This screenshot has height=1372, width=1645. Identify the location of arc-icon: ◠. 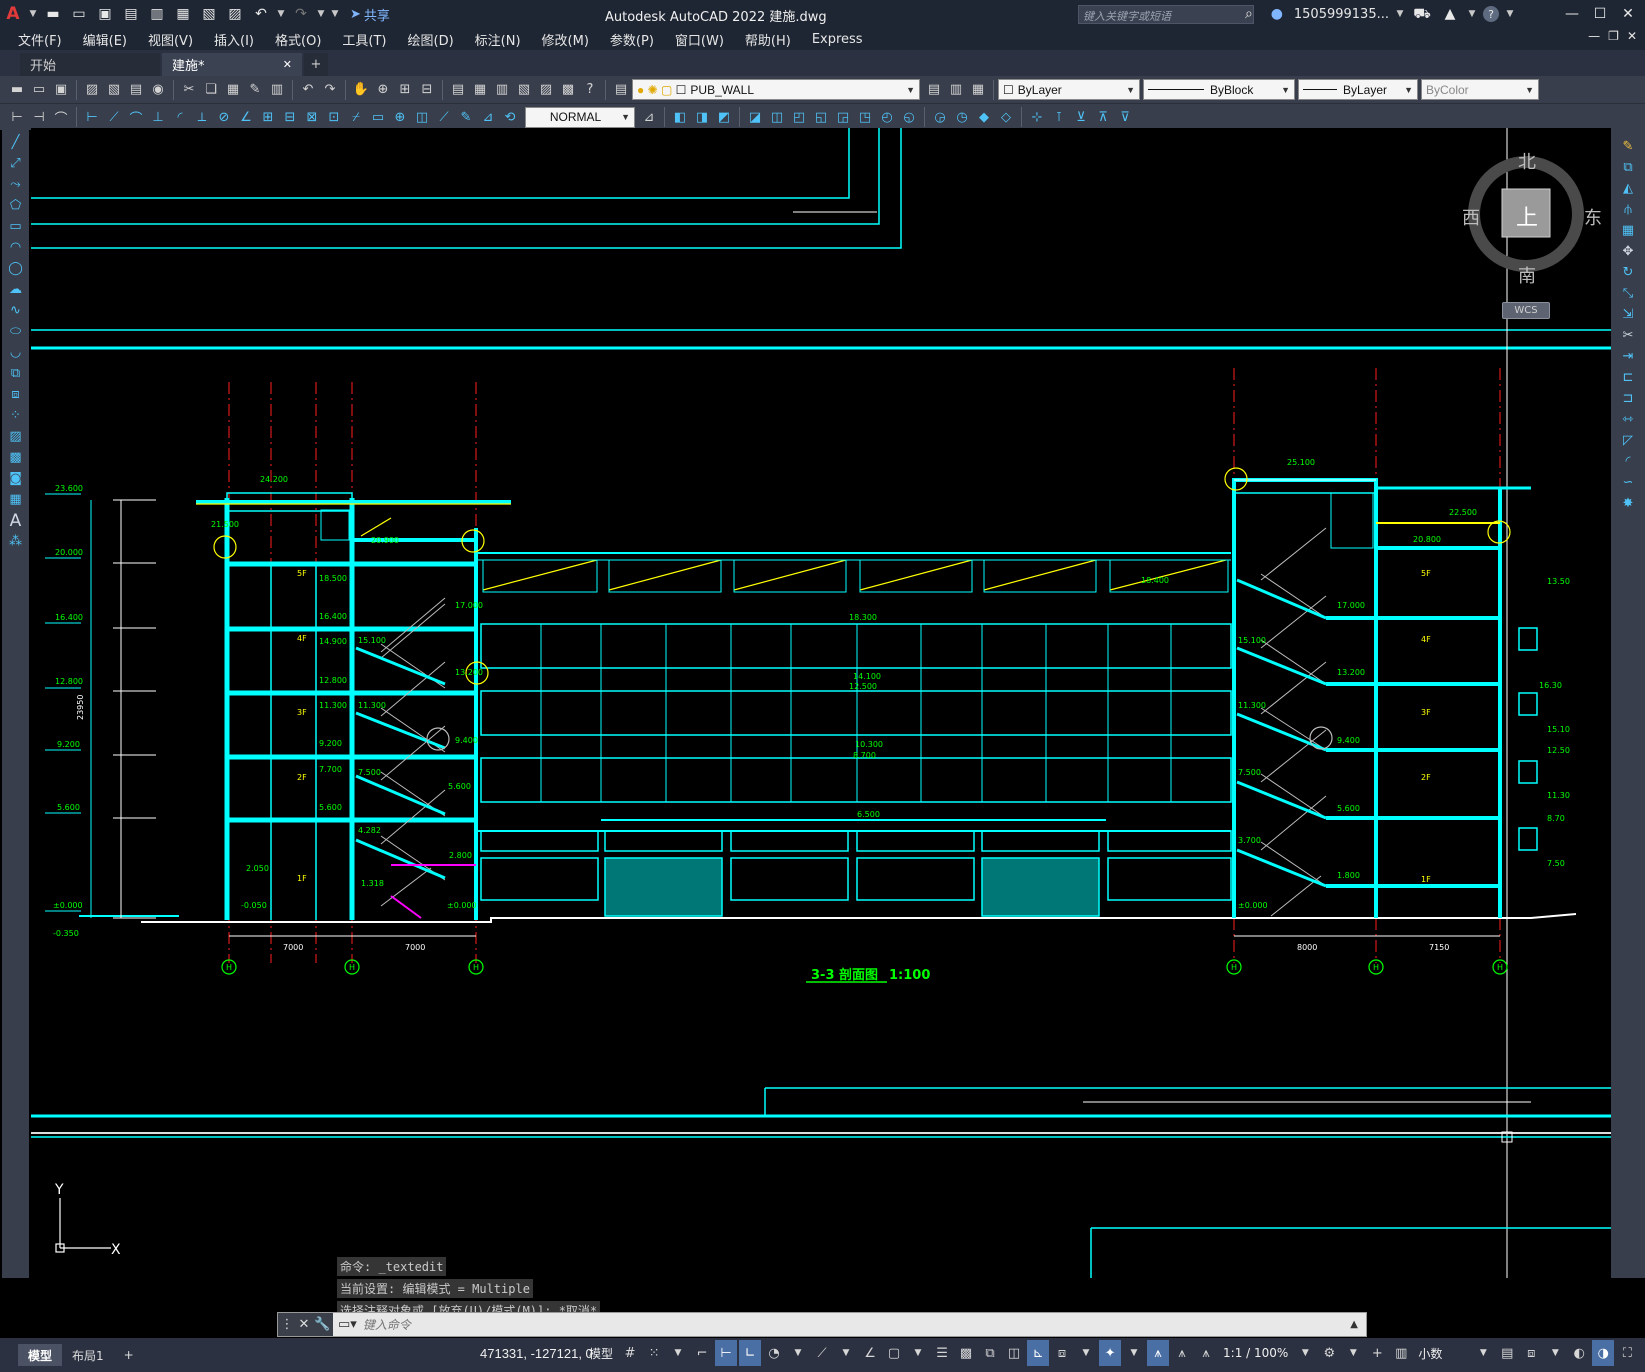
(16, 247).